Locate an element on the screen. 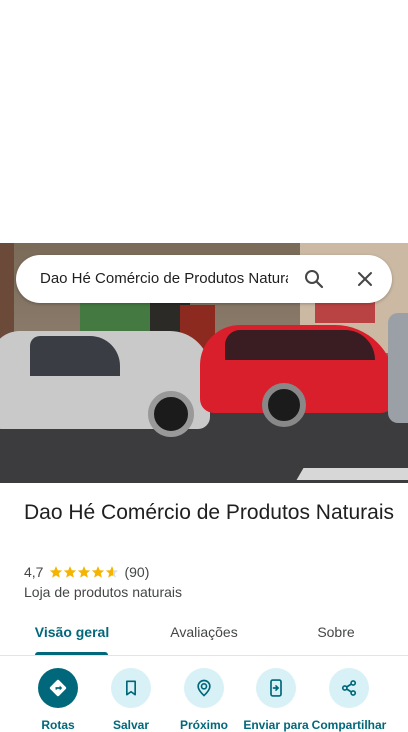 This screenshot has height=732, width=408. rating-value: 4,7 is located at coordinates (34, 572).